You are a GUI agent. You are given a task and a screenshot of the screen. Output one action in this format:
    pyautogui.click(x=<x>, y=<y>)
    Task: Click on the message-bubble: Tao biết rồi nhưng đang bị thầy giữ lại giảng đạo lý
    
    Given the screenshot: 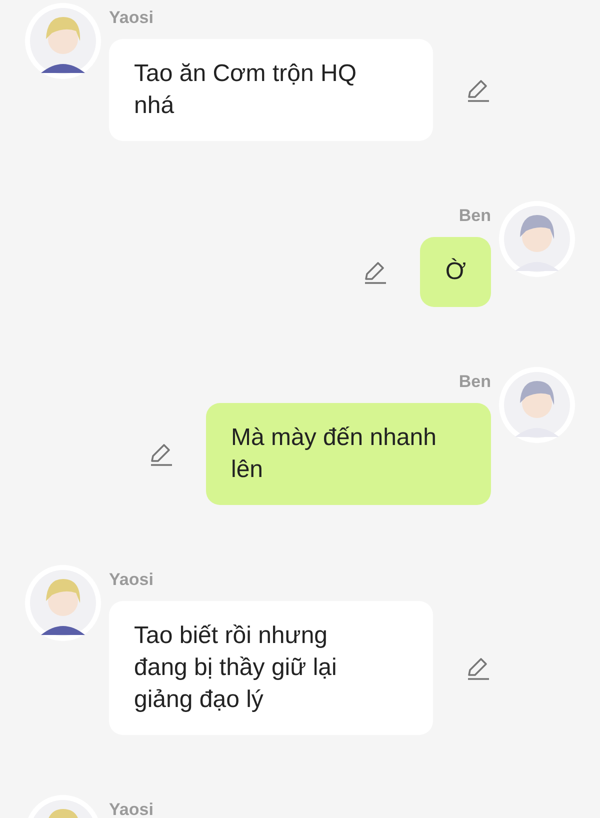 What is the action you would take?
    pyautogui.click(x=271, y=668)
    